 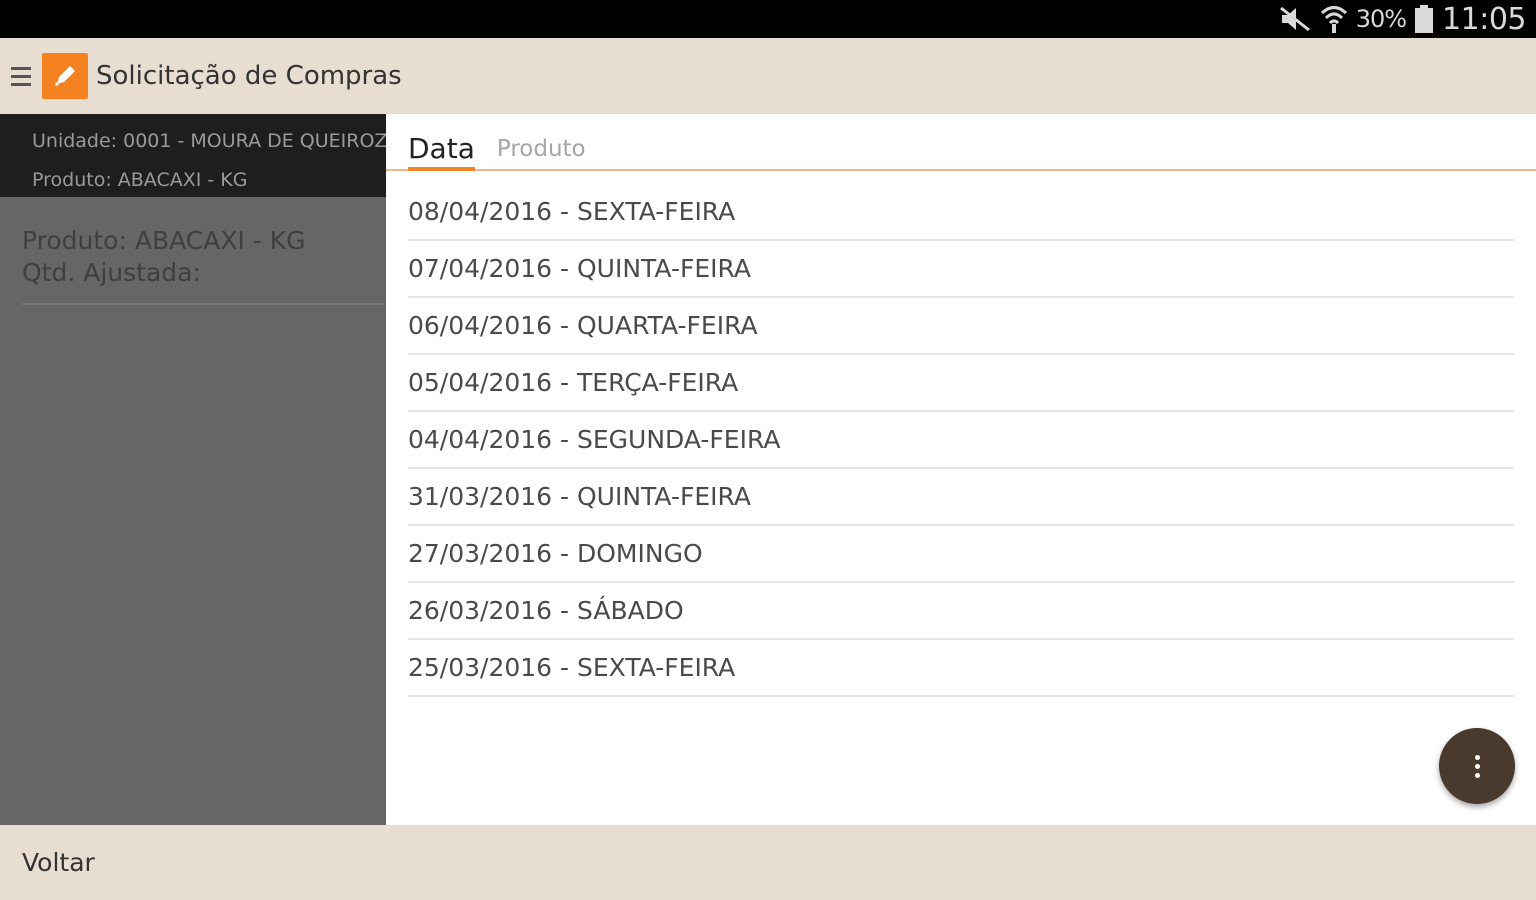 I want to click on list-item: 06/04/2016 - QUARTA-FEIRA, so click(x=961, y=326).